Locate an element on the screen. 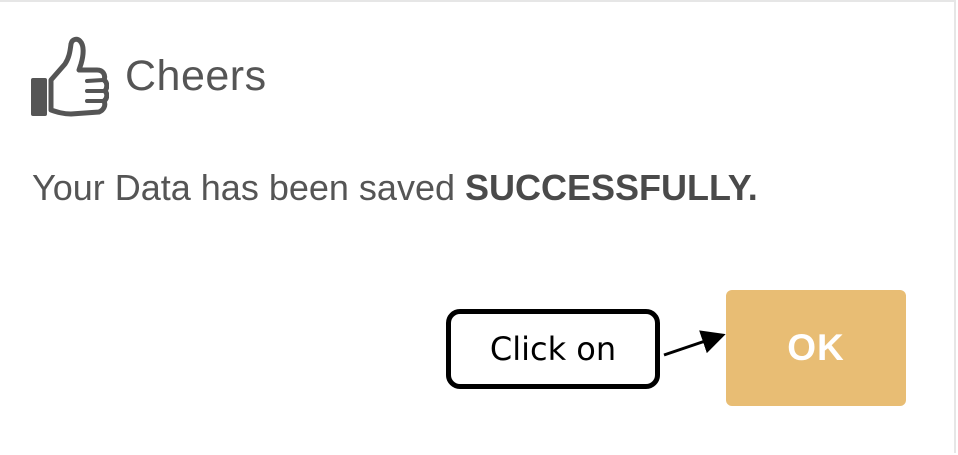 This screenshot has width=958, height=455. dialog-message: Your Data has been saved SUCCESSFULLY. is located at coordinates (395, 187).